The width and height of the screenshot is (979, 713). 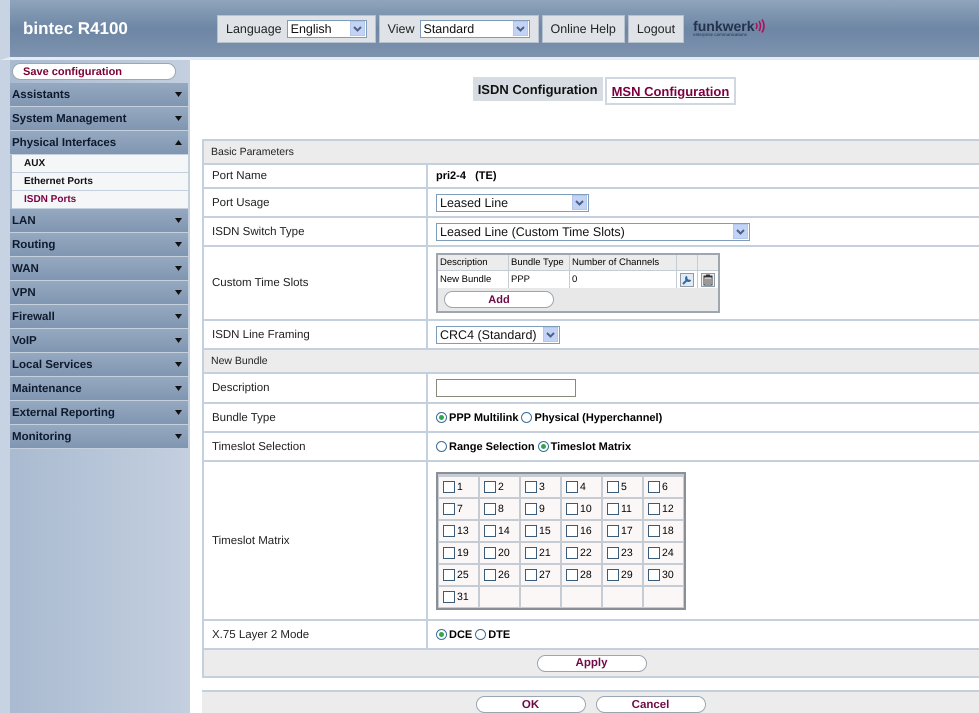 What do you see at coordinates (623, 262) in the screenshot?
I see `column-header: Number of Channels` at bounding box center [623, 262].